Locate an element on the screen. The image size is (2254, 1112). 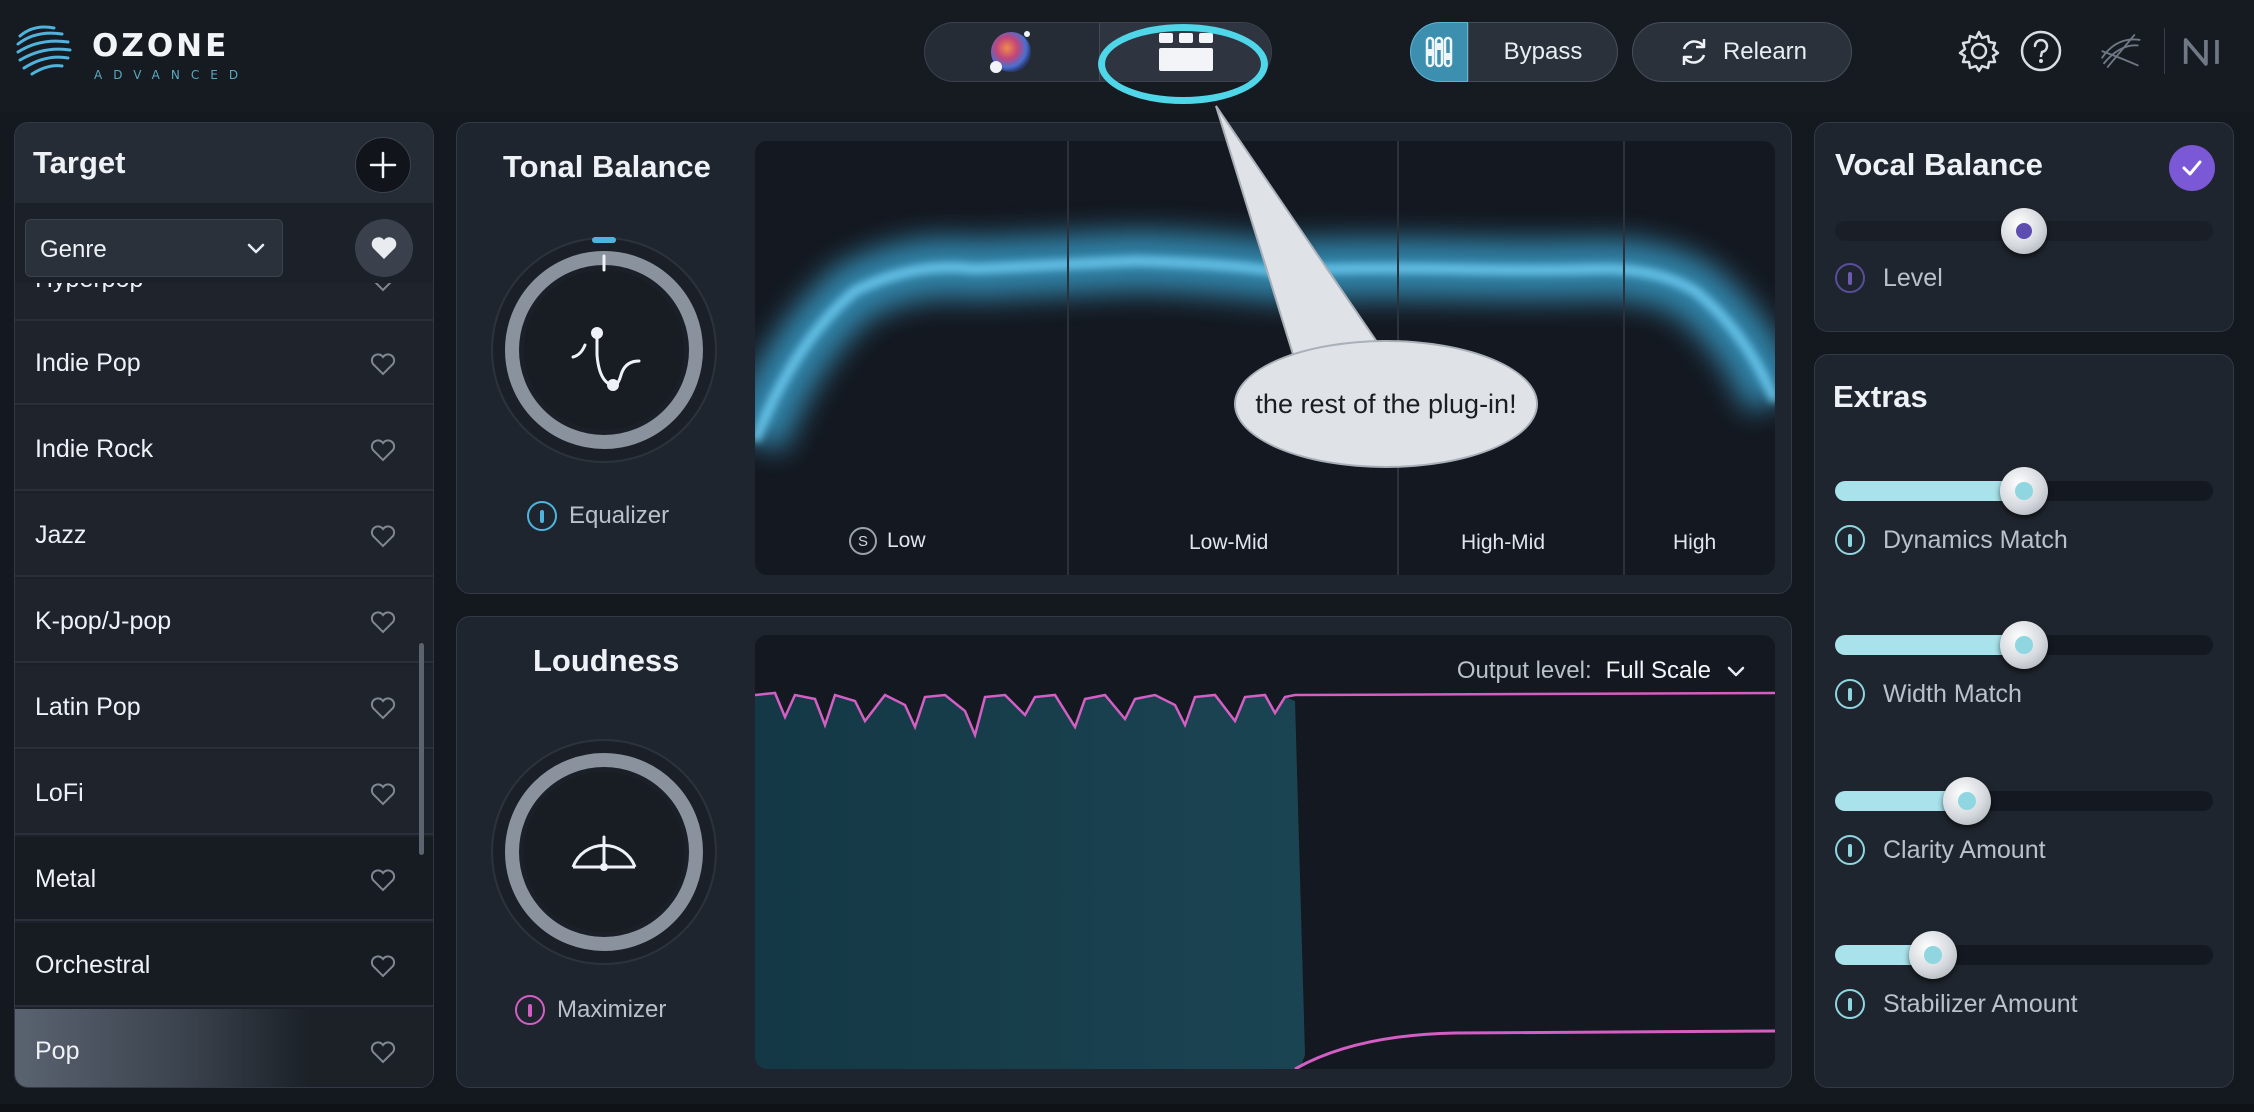
maximizer-knob is located at coordinates (604, 852).